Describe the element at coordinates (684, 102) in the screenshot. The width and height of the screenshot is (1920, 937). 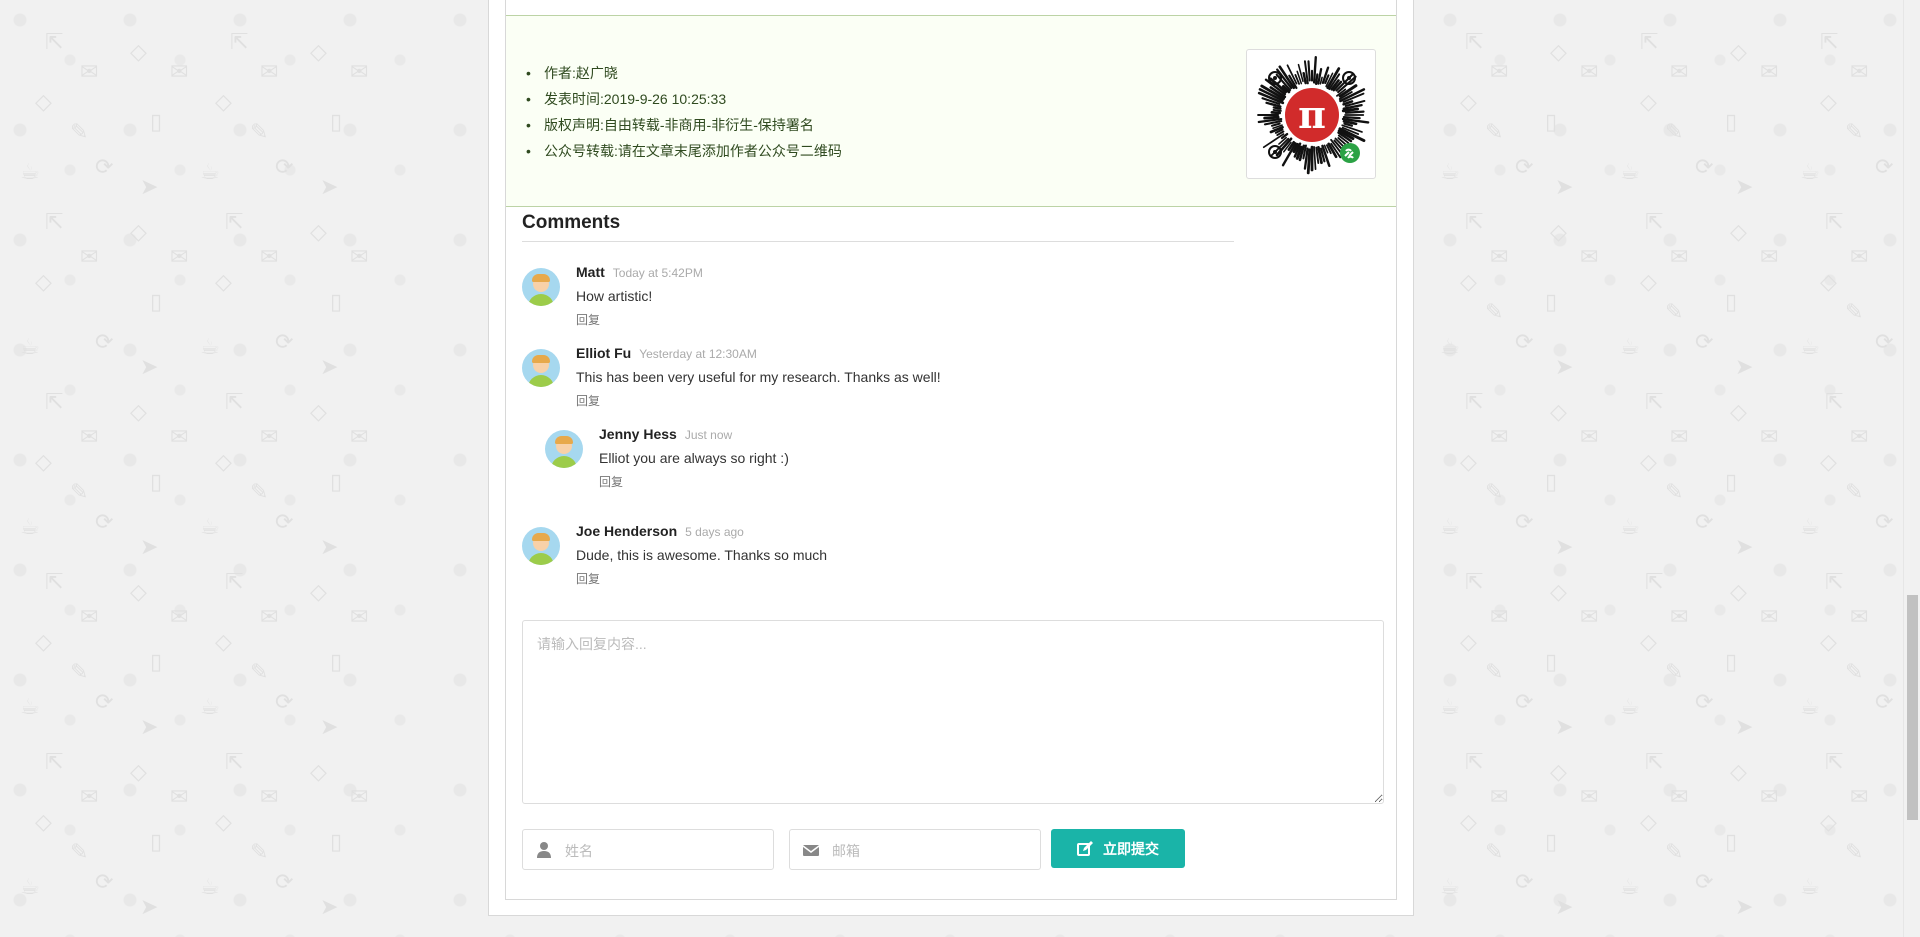
I see `publish-time-info: 发表时间:2019-9-26 10:25:33` at that location.